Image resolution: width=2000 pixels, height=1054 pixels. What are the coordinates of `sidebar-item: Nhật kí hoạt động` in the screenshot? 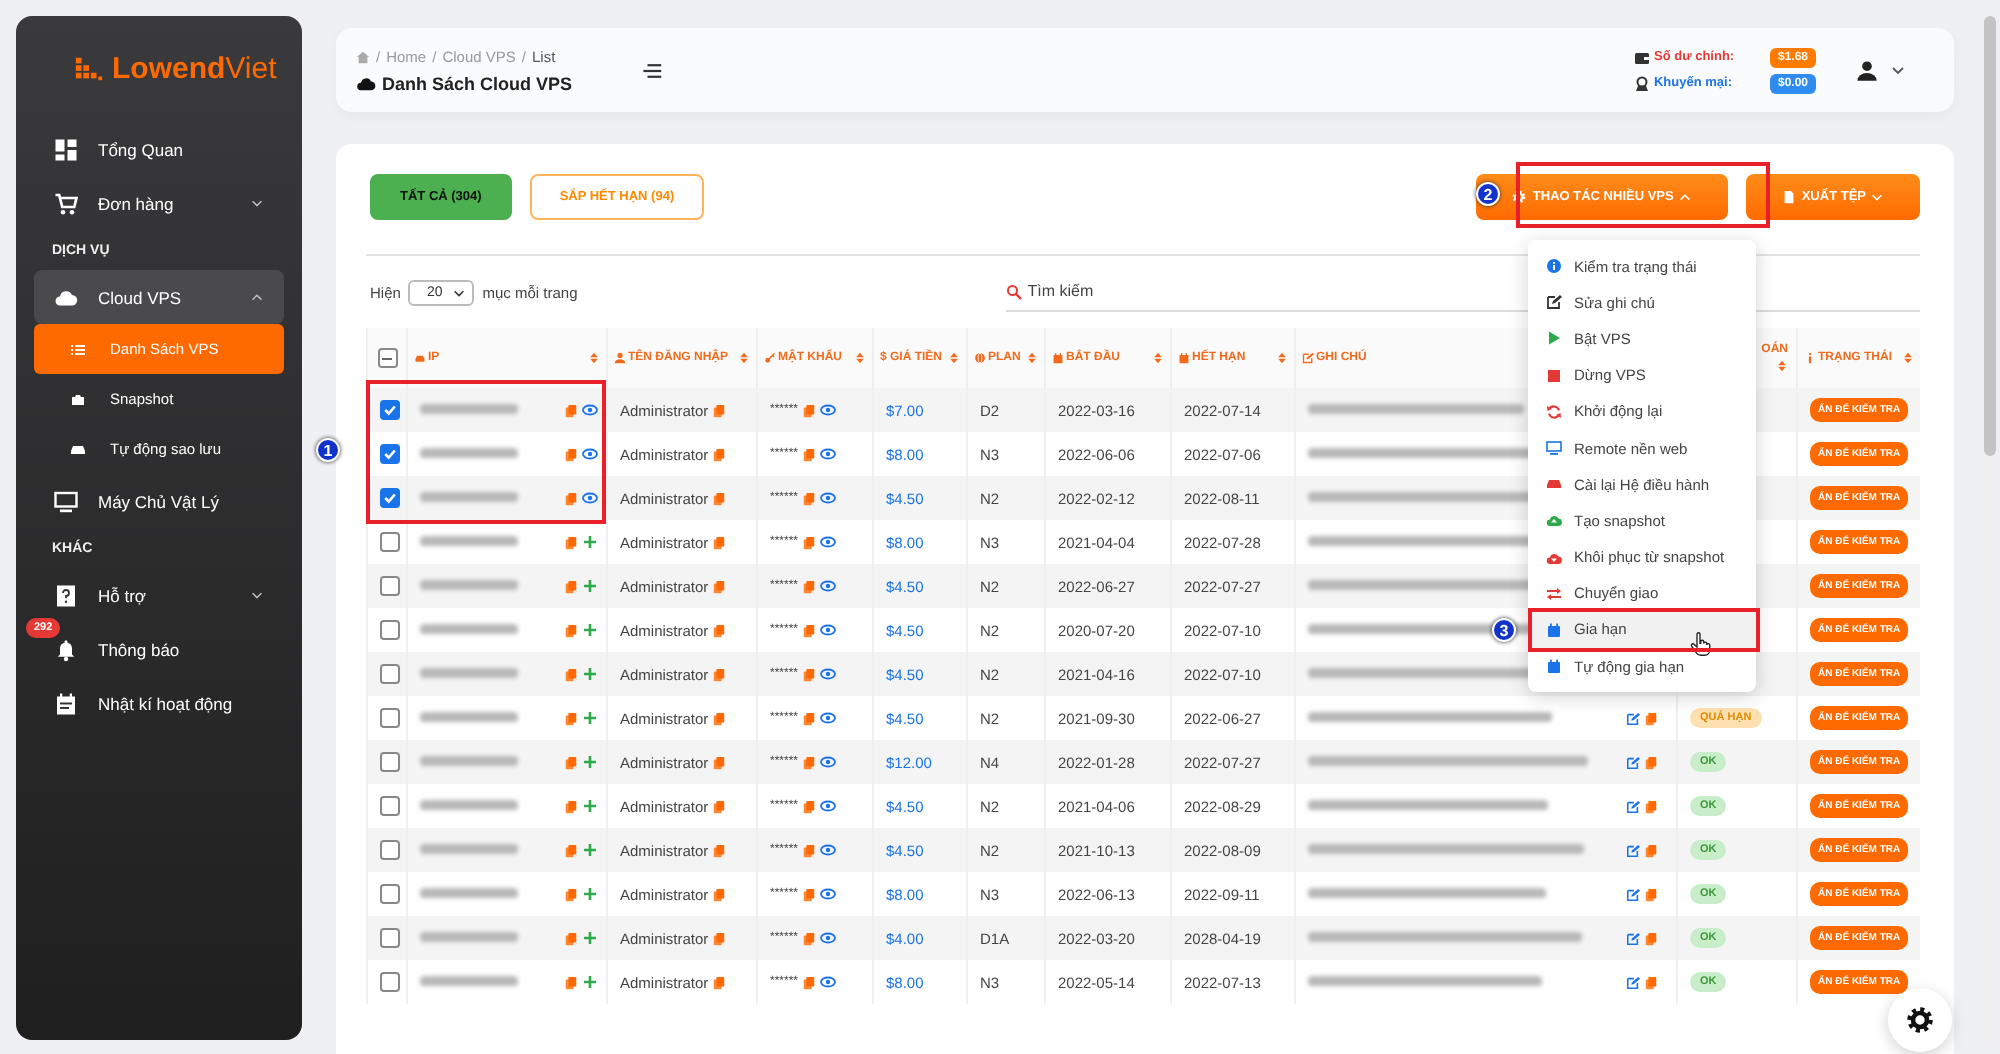 It's located at (159, 703).